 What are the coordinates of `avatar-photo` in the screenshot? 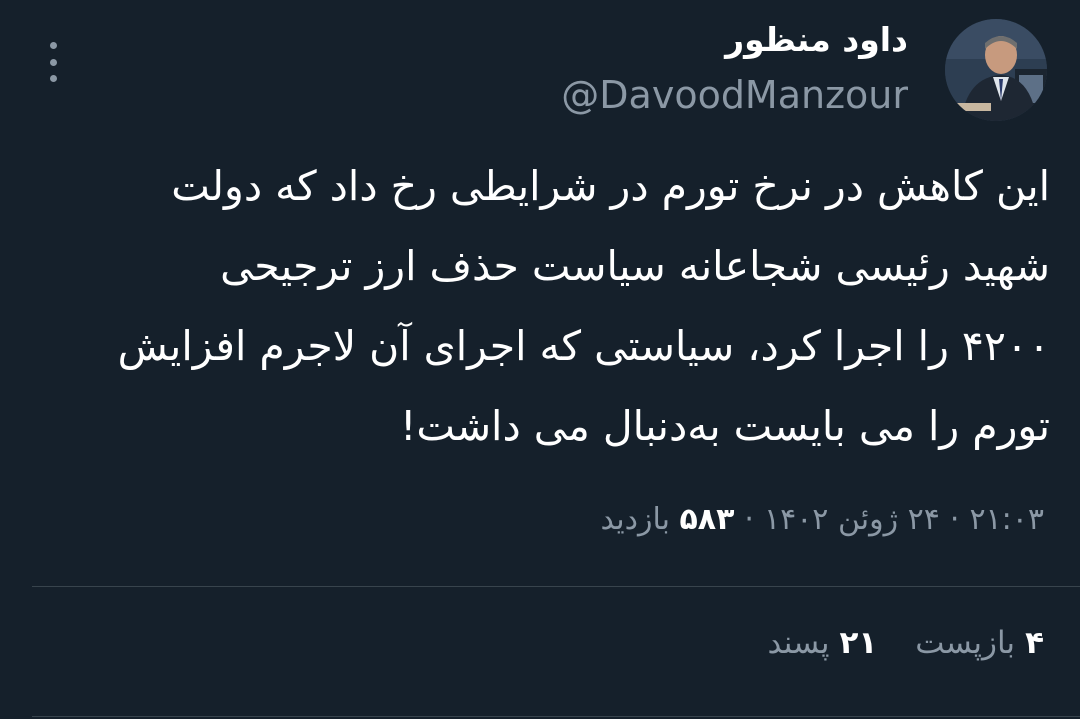 It's located at (996, 70).